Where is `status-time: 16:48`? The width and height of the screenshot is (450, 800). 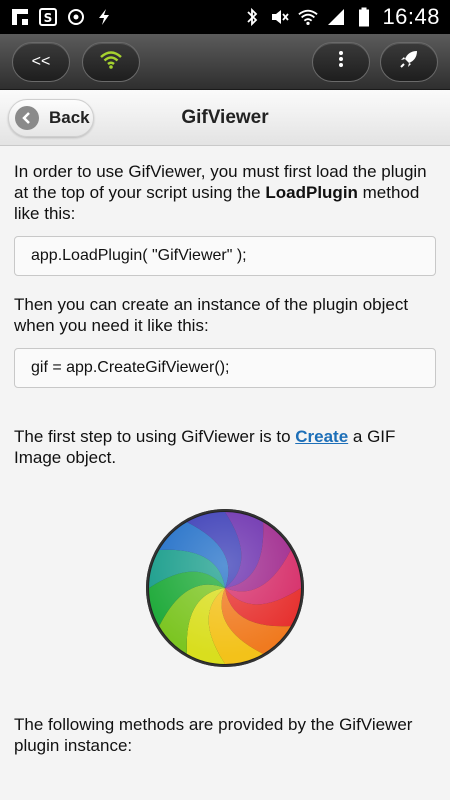
status-time: 16:48 is located at coordinates (411, 16).